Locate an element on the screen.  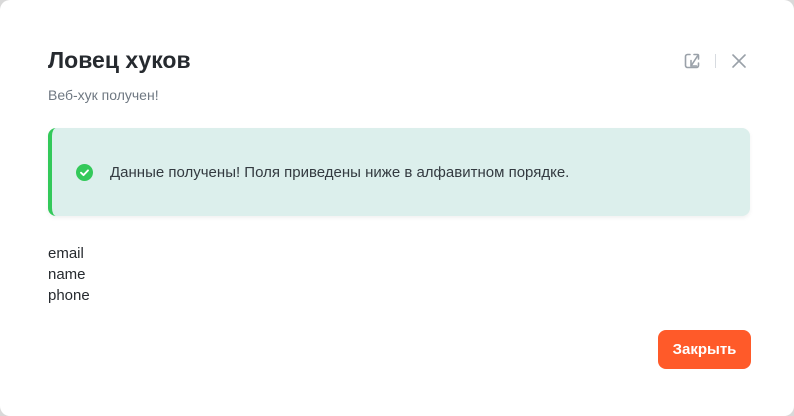
header-actions is located at coordinates (715, 61).